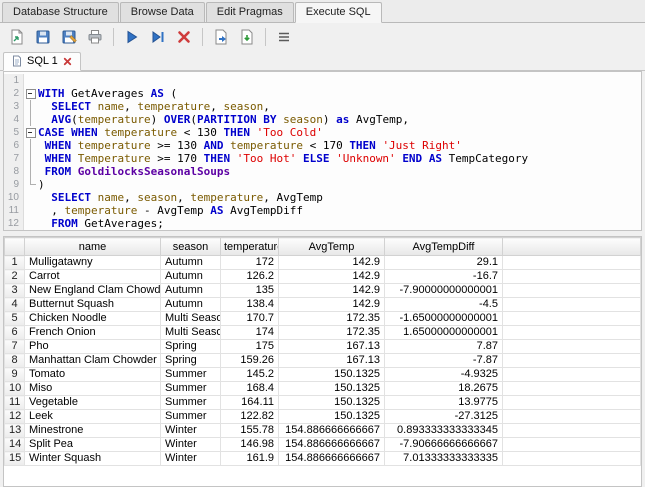 The width and height of the screenshot is (645, 487). I want to click on cell-avgtempdiff: 1.65000000000001, so click(443, 332).